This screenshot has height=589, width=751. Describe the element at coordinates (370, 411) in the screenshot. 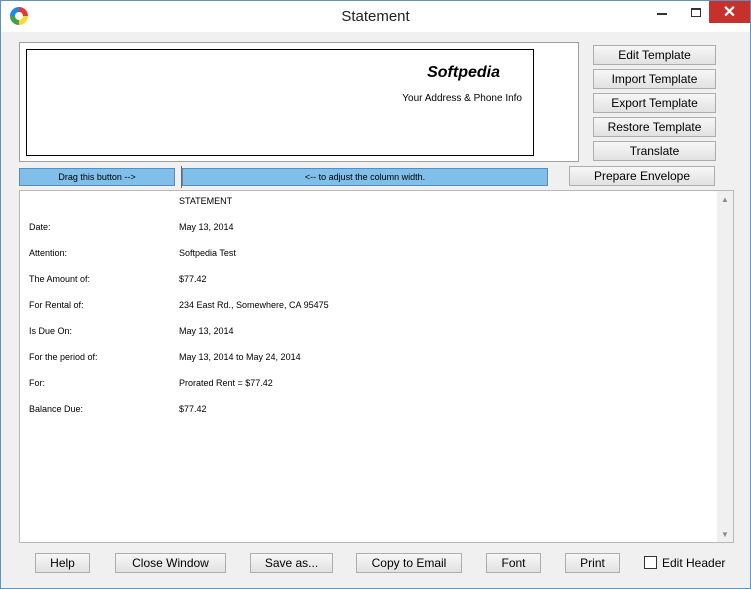

I see `statement-row: Balance Due: $77.42` at that location.